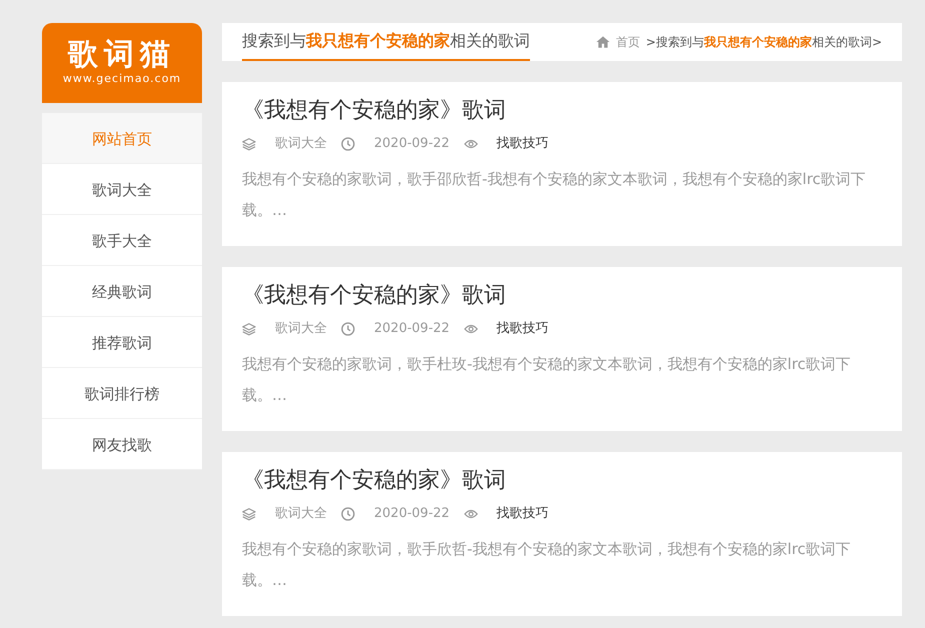 The height and width of the screenshot is (628, 925). What do you see at coordinates (386, 42) in the screenshot?
I see `page-title: 搜索到与我只想有个安稳的家相关的歌词` at bounding box center [386, 42].